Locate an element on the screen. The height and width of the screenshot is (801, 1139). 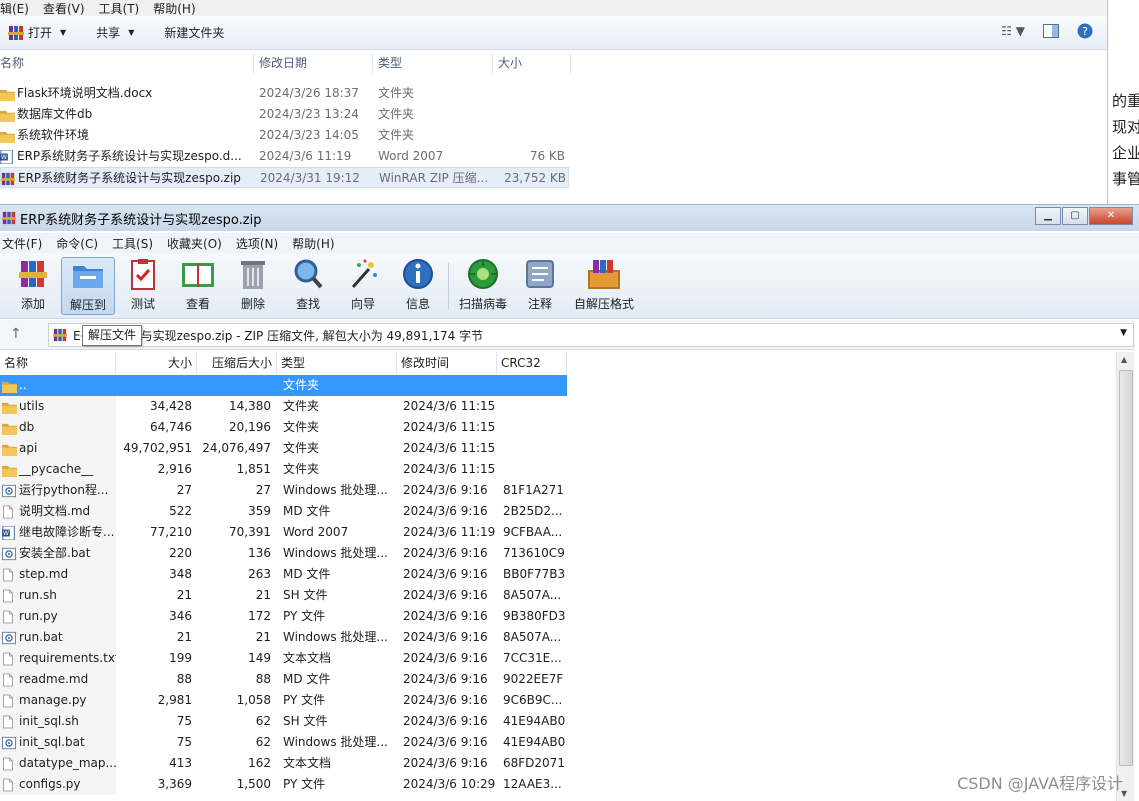
share-button: 共享 ▼ is located at coordinates (115, 32).